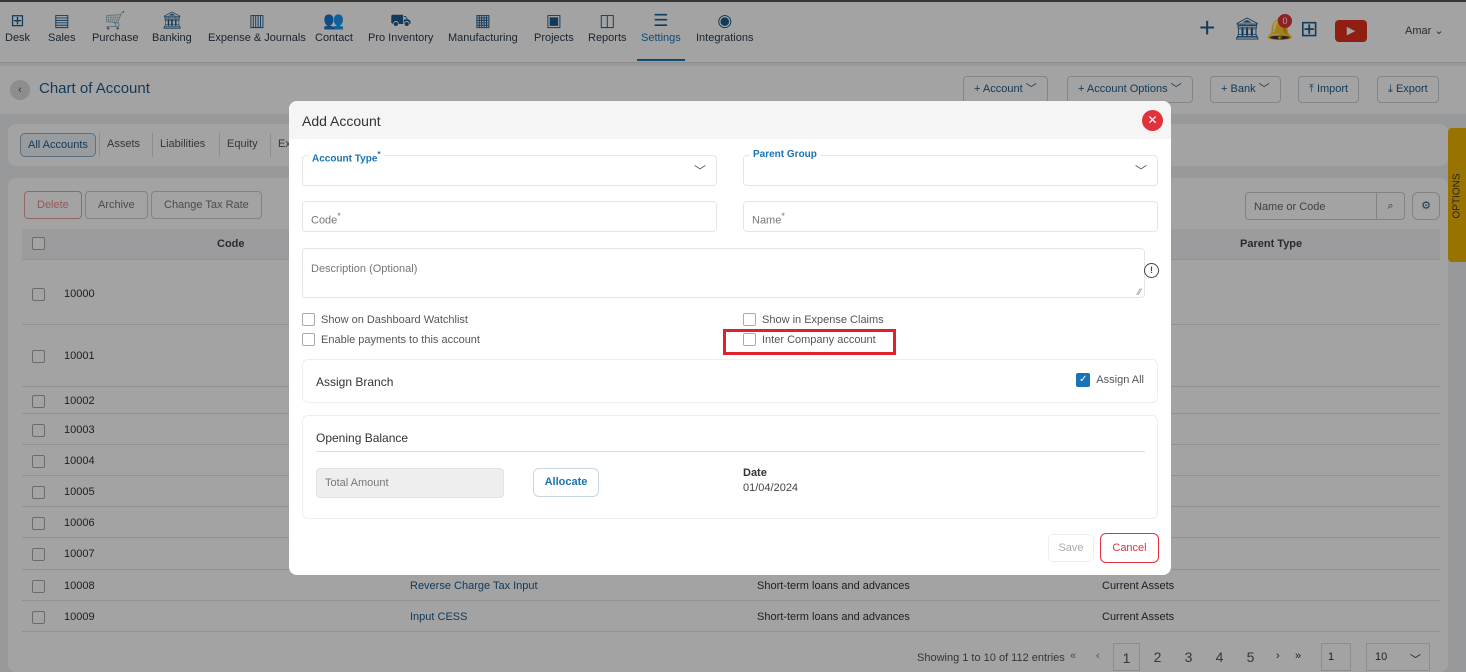 This screenshot has width=1466, height=672. Describe the element at coordinates (362, 438) in the screenshot. I see `opening-balance-title: Opening Balance` at that location.